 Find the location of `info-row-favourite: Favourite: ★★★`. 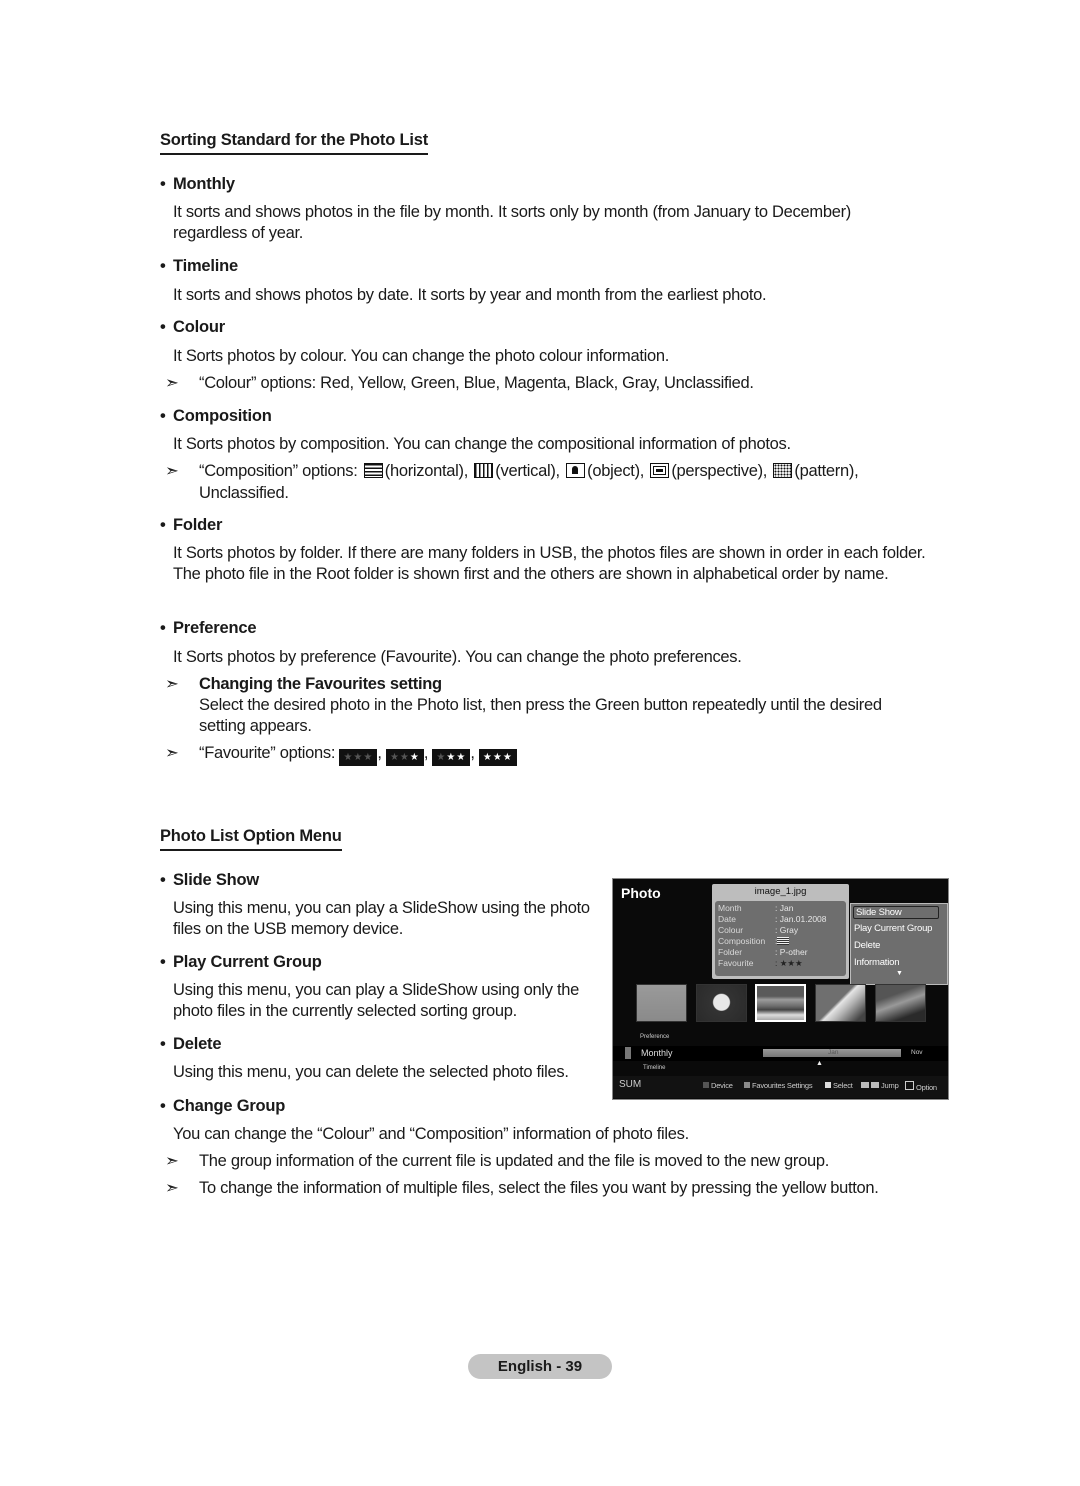

info-row-favourite: Favourite: ★★★ is located at coordinates (760, 963).